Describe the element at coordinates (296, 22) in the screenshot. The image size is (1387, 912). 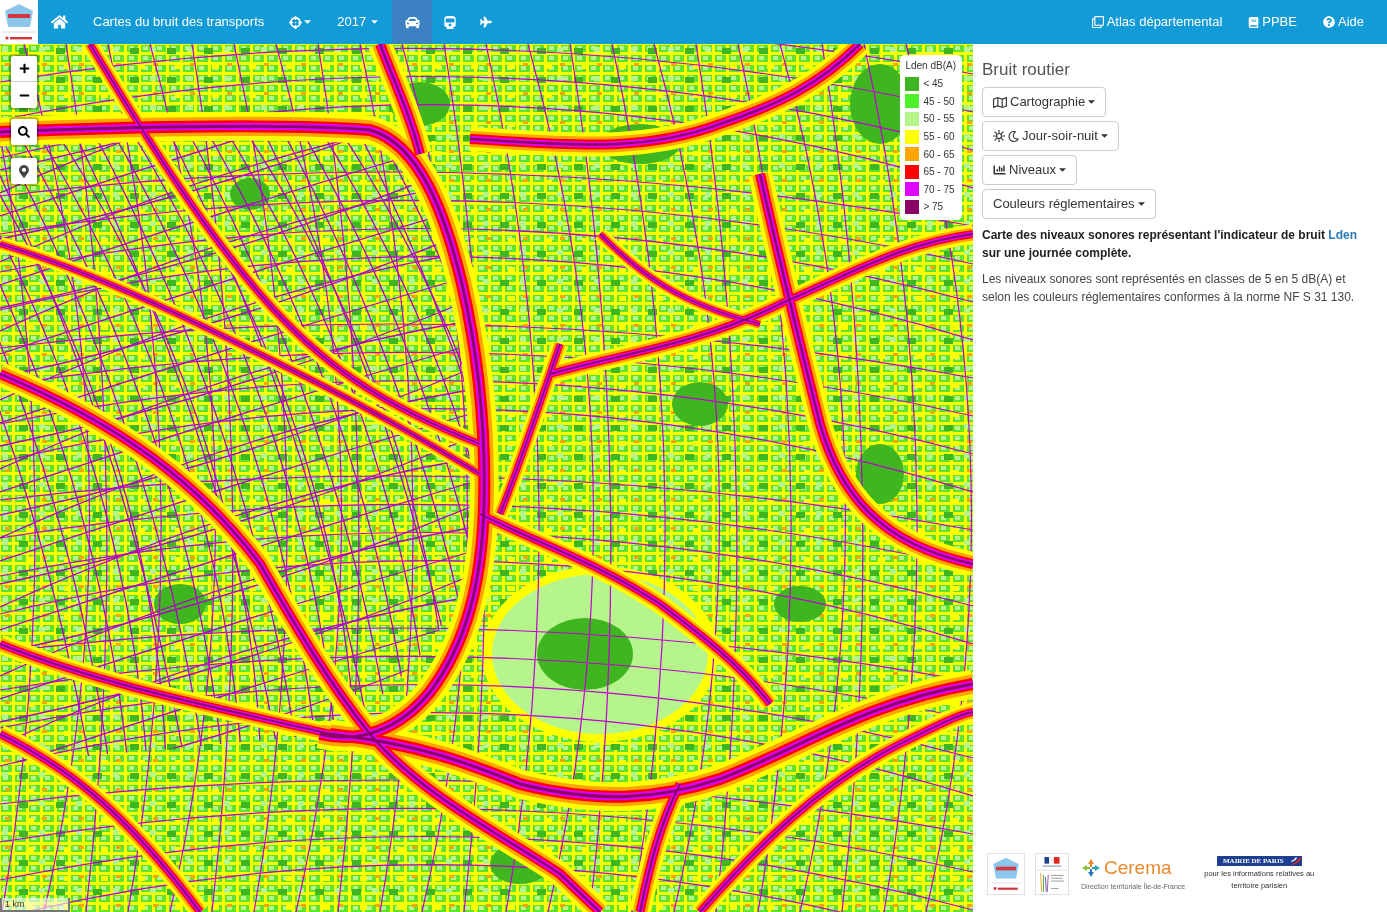
I see `crosshair-icon` at that location.